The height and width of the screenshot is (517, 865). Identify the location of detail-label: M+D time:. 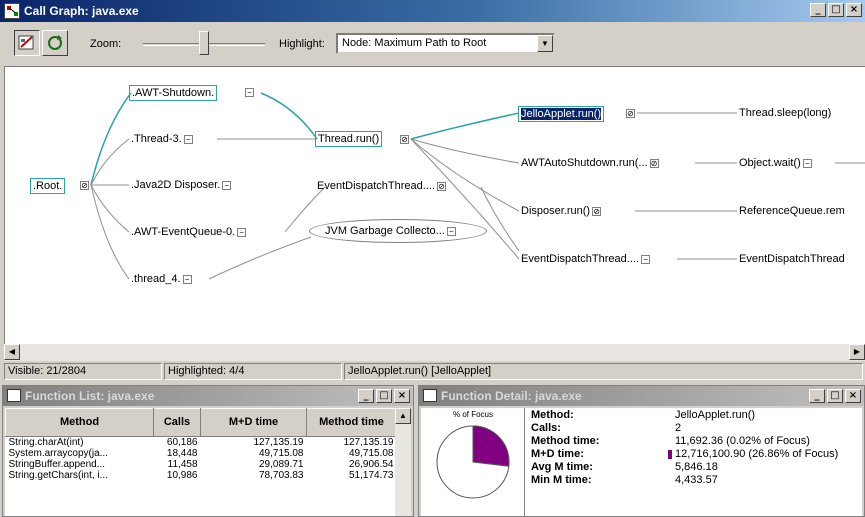
(557, 454).